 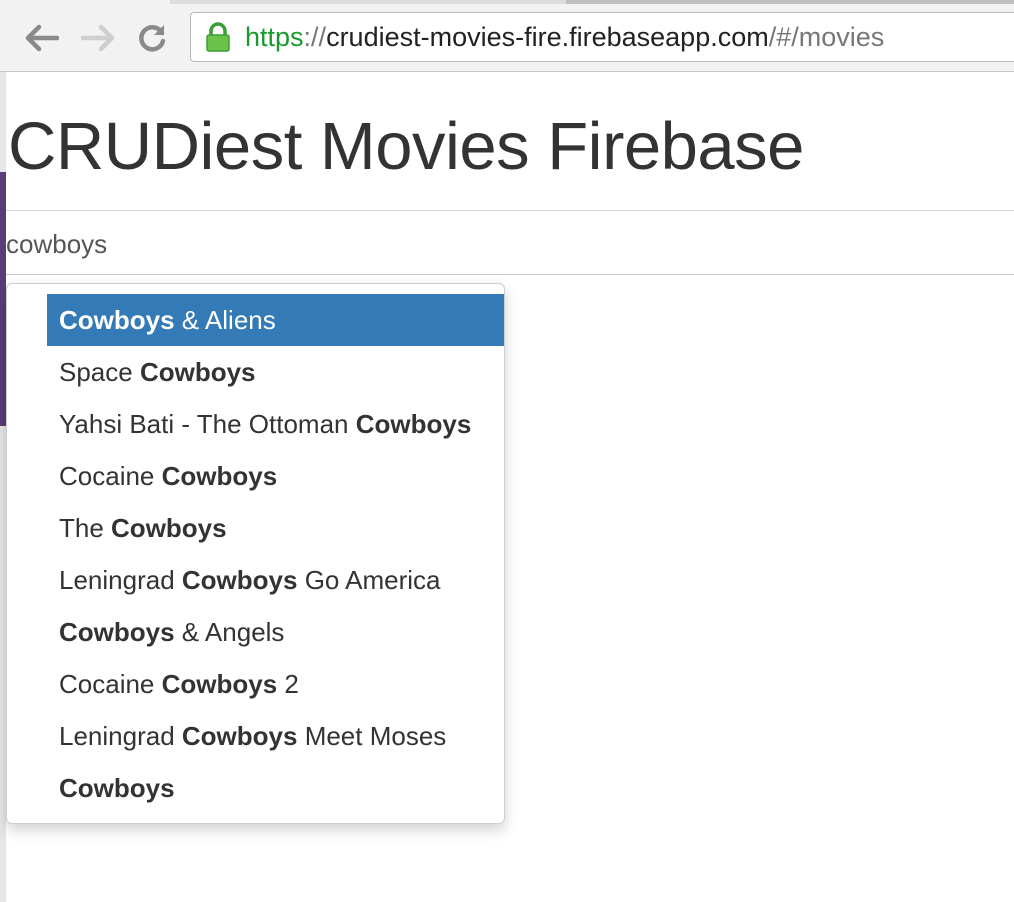 I want to click on back-button, so click(x=42, y=38).